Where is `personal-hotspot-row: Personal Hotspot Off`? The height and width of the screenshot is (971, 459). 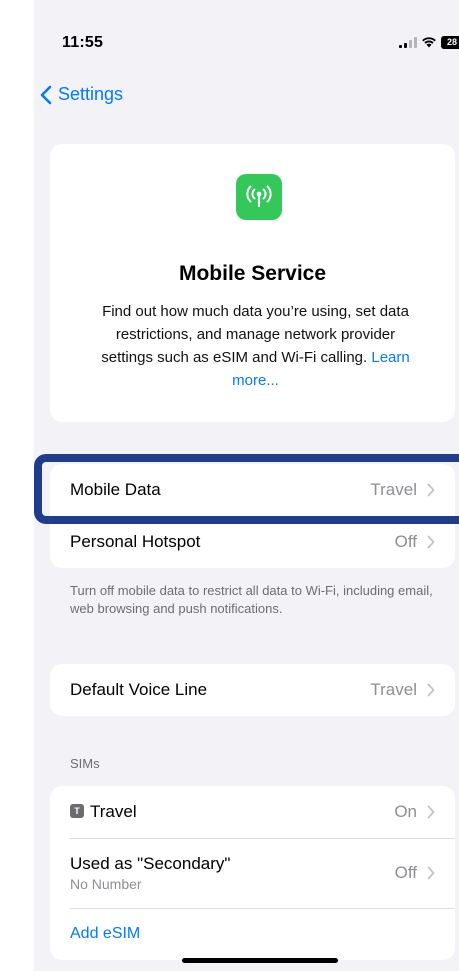
personal-hotspot-row: Personal Hotspot Off is located at coordinates (252, 542).